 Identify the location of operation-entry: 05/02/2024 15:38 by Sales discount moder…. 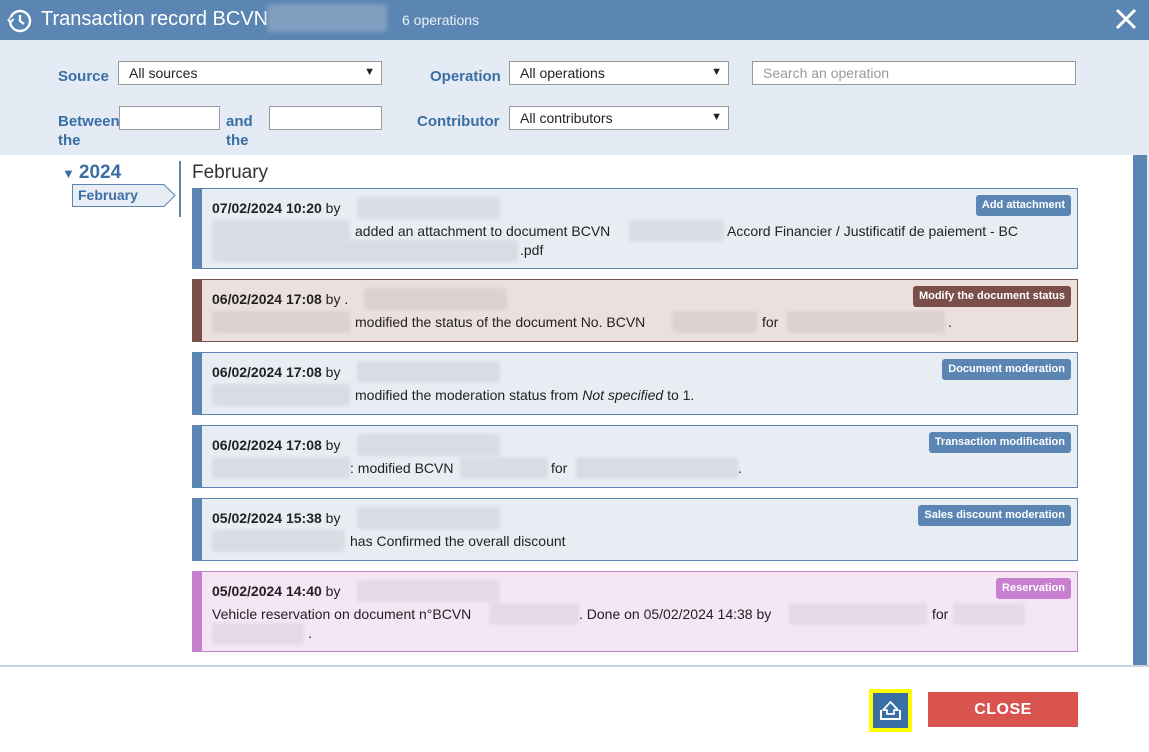
(635, 529).